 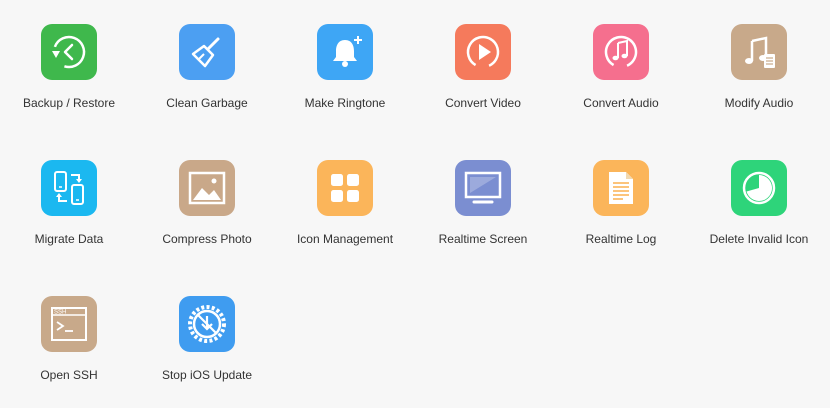 What do you see at coordinates (621, 52) in the screenshot?
I see `music-note-circle-icon` at bounding box center [621, 52].